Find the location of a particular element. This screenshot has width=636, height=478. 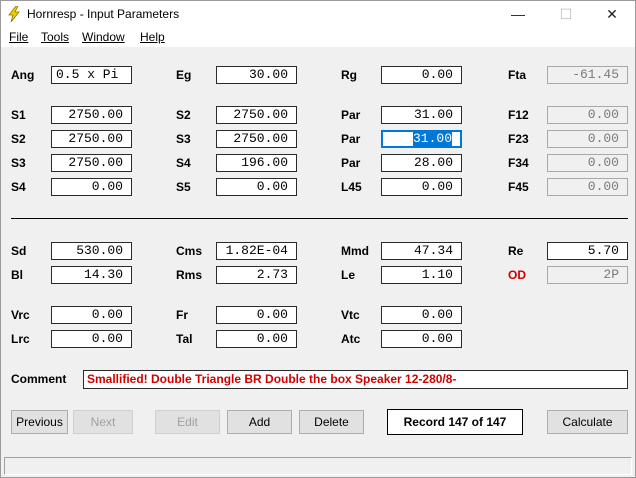

next-button-label: Next is located at coordinates (103, 422).